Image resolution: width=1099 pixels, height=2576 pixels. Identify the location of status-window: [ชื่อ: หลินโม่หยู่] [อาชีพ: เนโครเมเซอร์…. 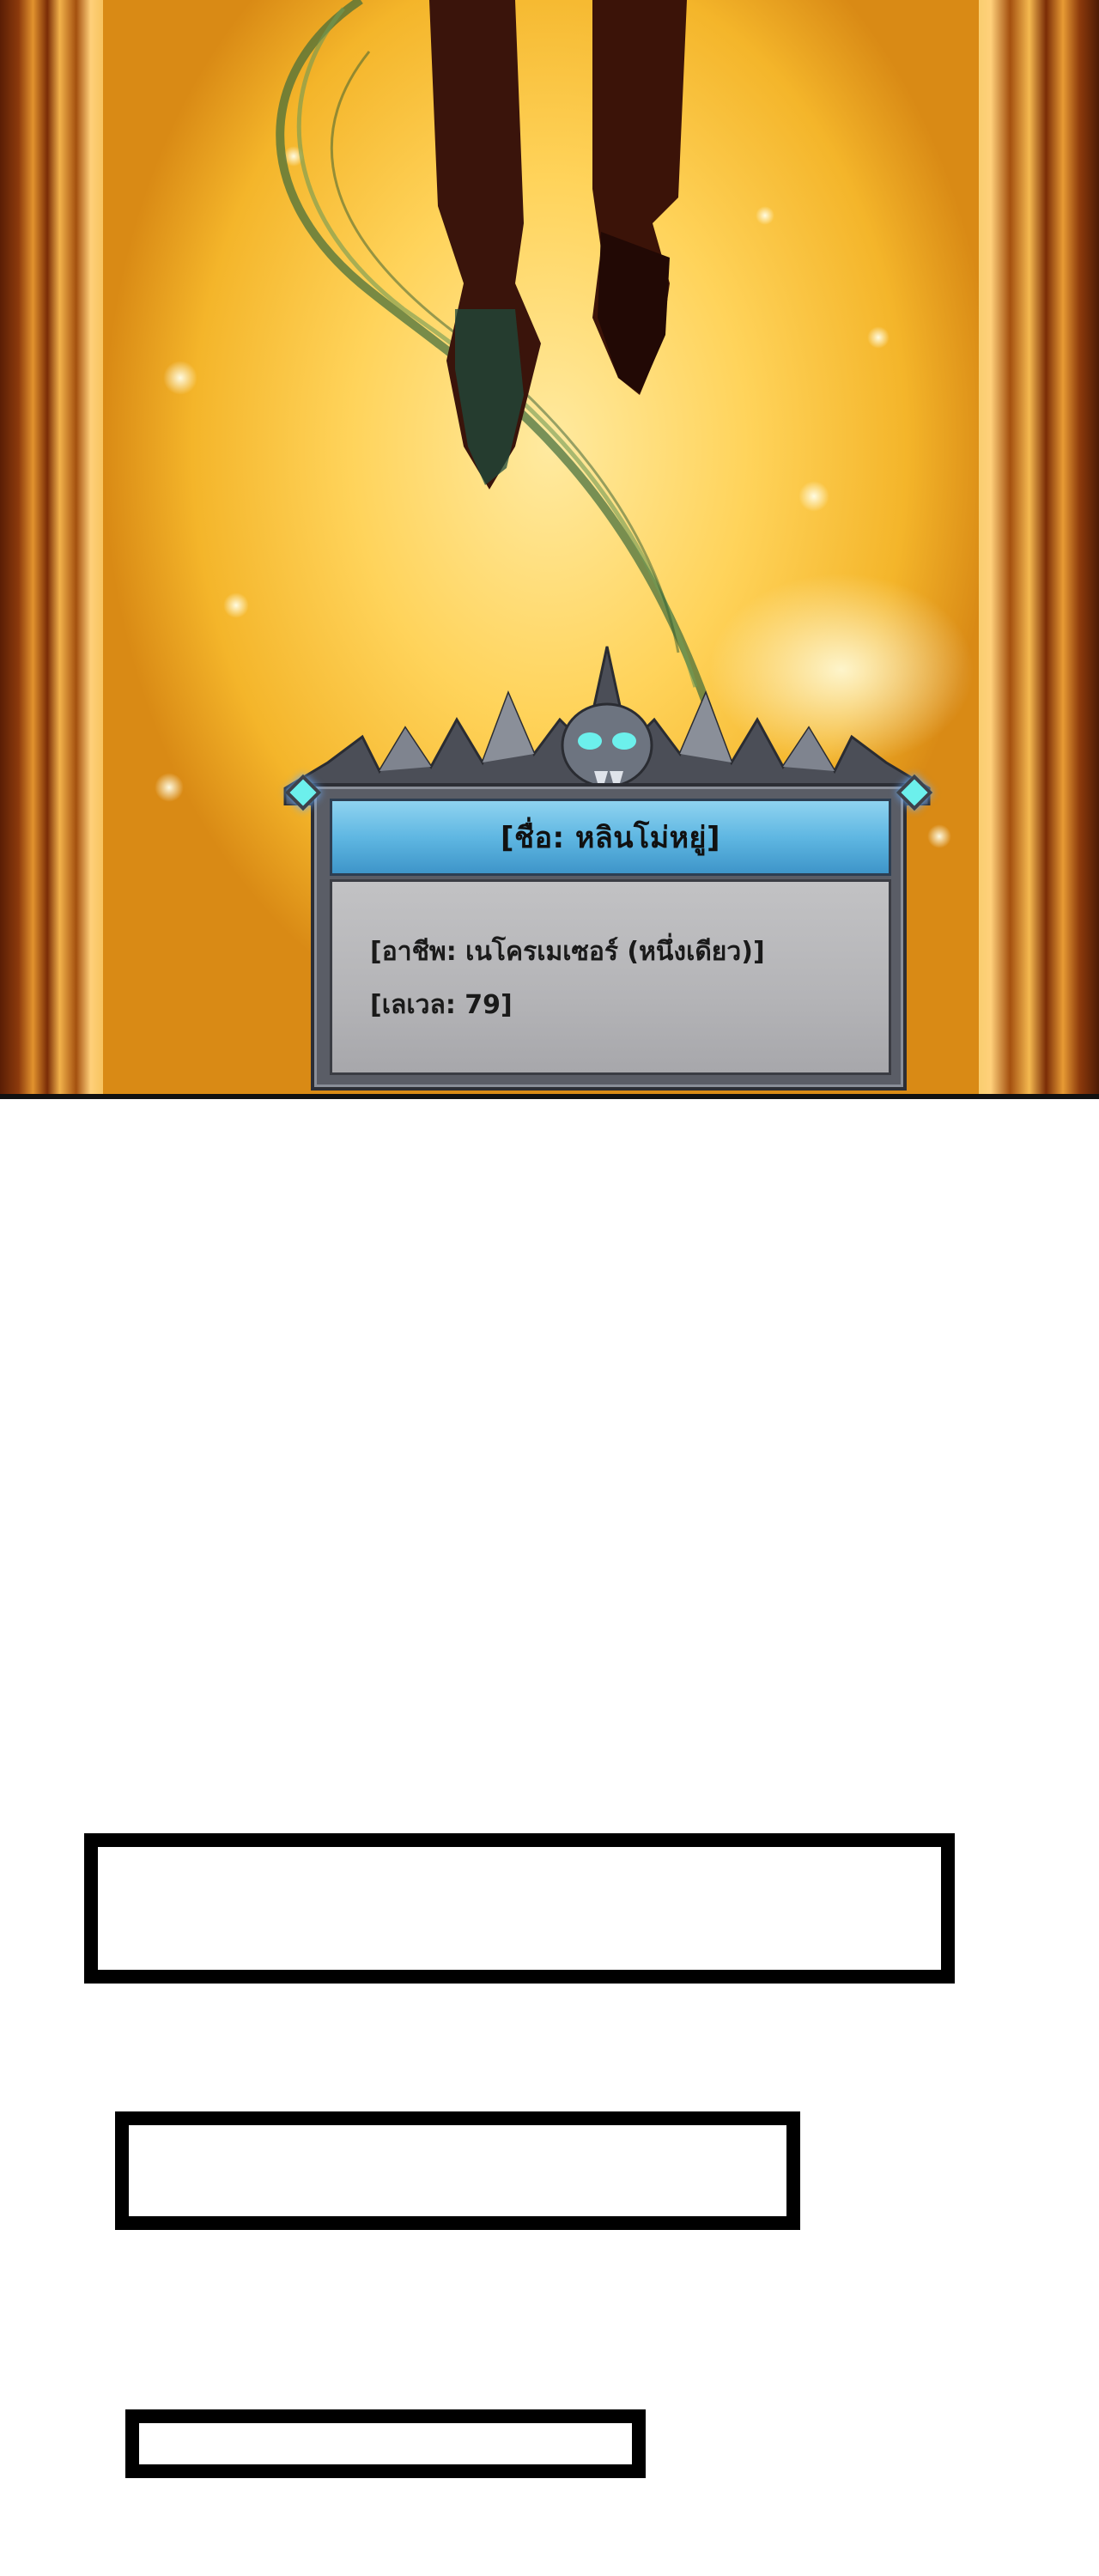
(608, 932).